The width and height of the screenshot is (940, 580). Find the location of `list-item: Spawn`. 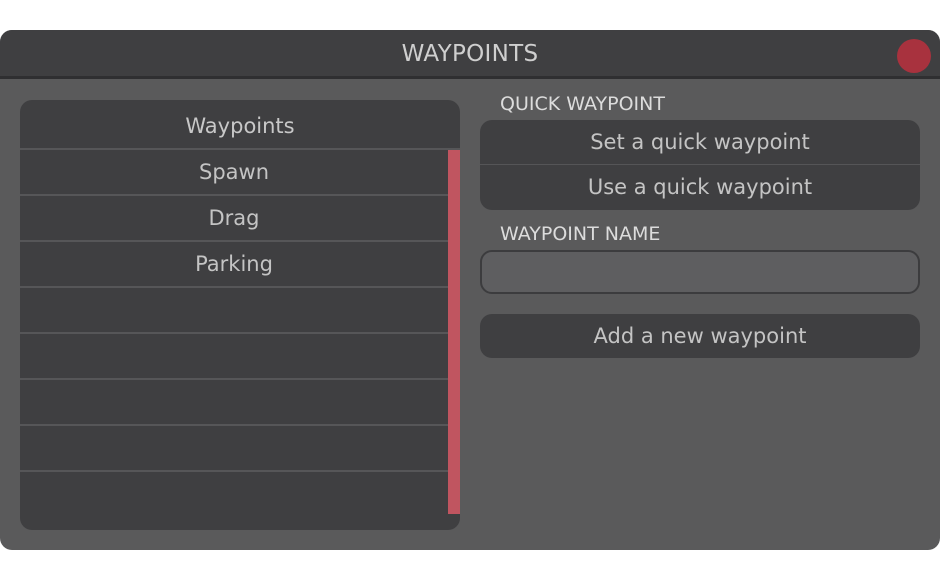

list-item: Spawn is located at coordinates (234, 173).